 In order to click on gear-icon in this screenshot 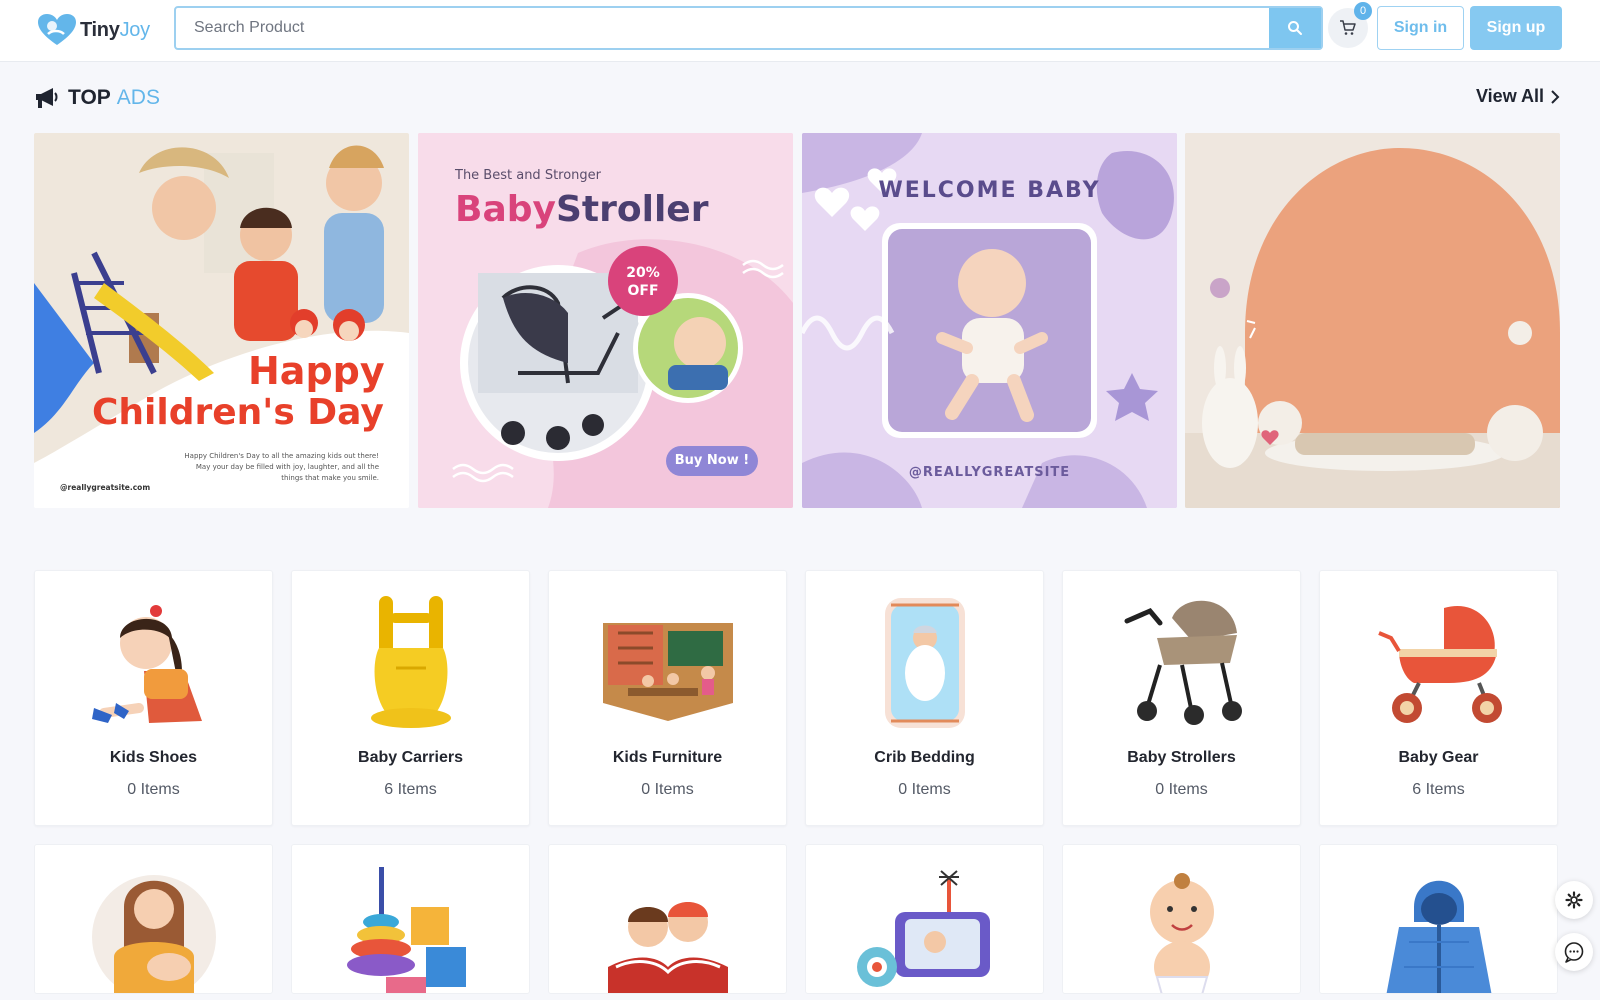, I will do `click(1574, 900)`.